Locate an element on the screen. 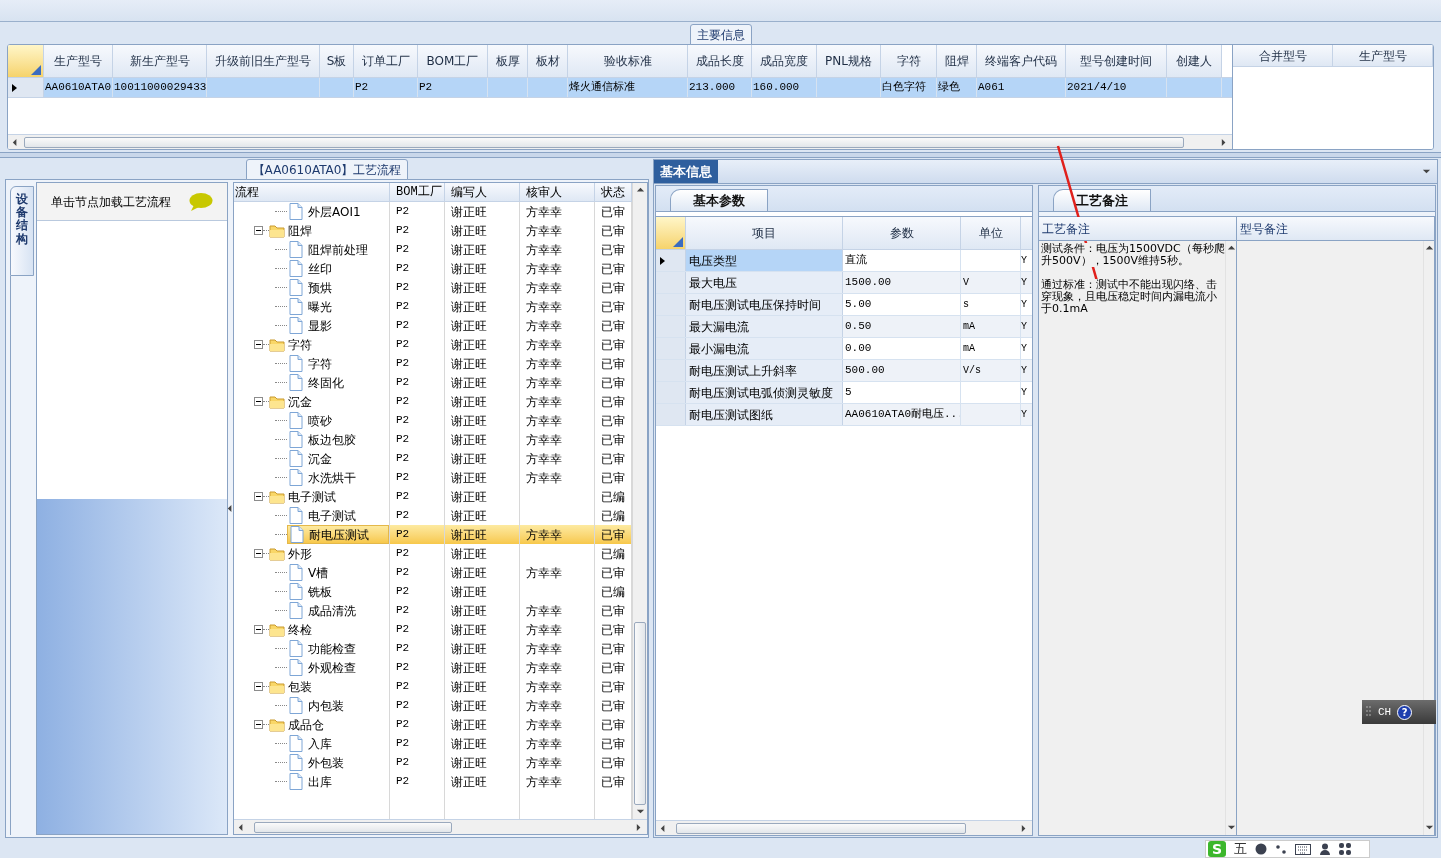  tree-node: 内包装 is located at coordinates (338, 705).